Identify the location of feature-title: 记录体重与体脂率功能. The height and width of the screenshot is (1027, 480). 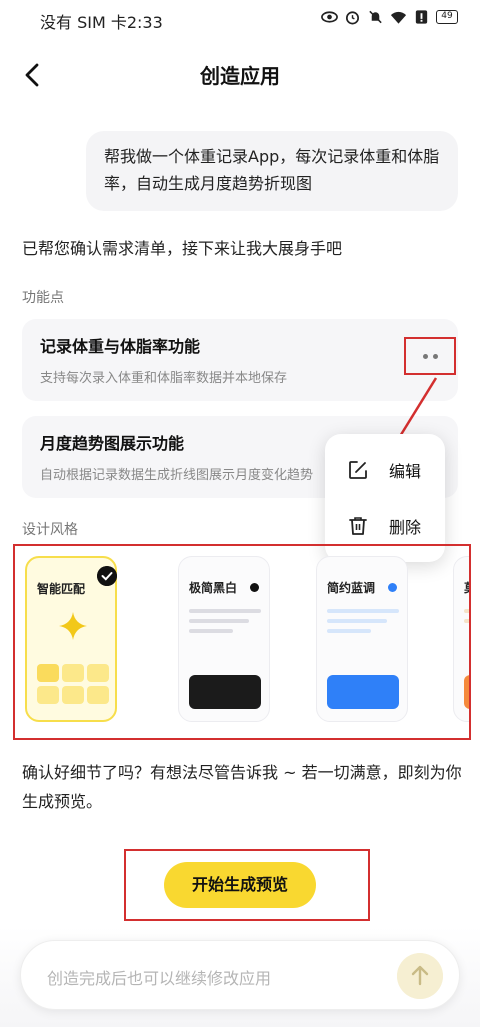
(120, 346).